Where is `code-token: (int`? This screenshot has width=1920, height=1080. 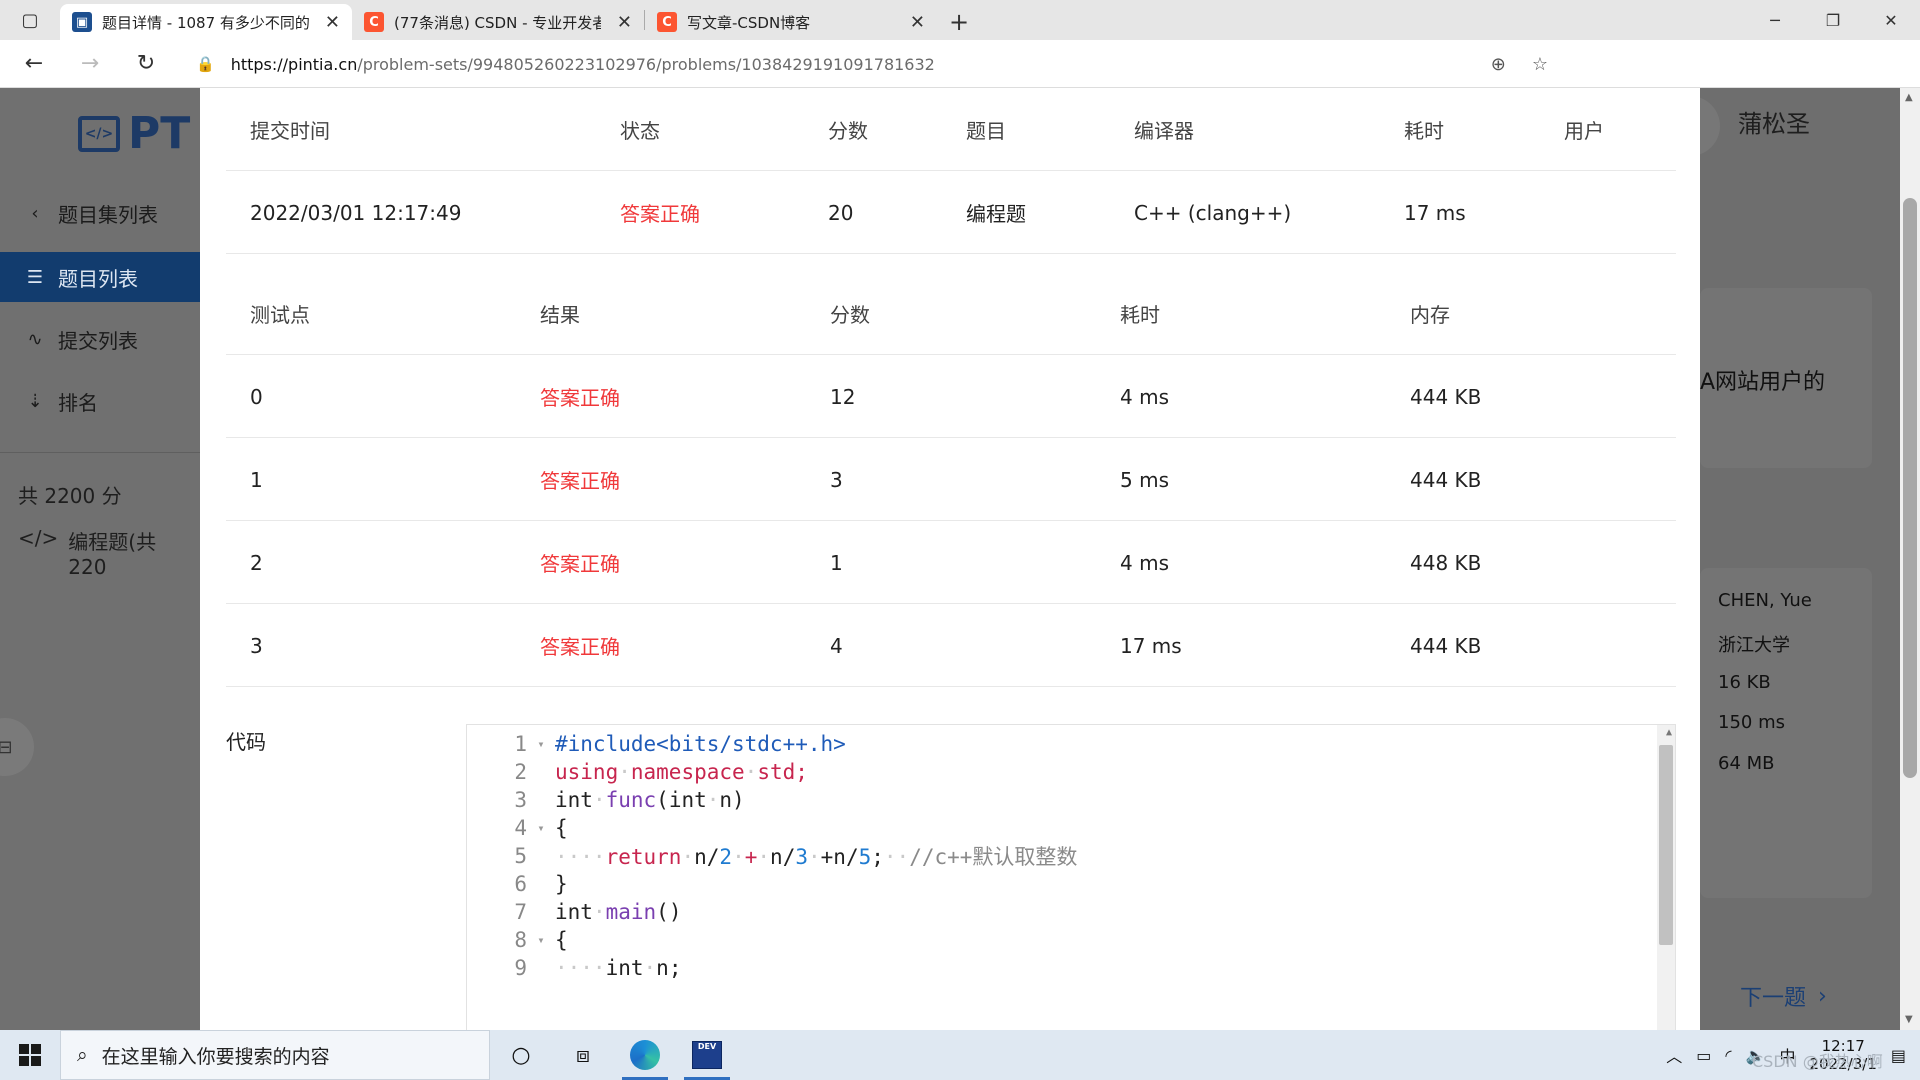 code-token: (int is located at coordinates (681, 800).